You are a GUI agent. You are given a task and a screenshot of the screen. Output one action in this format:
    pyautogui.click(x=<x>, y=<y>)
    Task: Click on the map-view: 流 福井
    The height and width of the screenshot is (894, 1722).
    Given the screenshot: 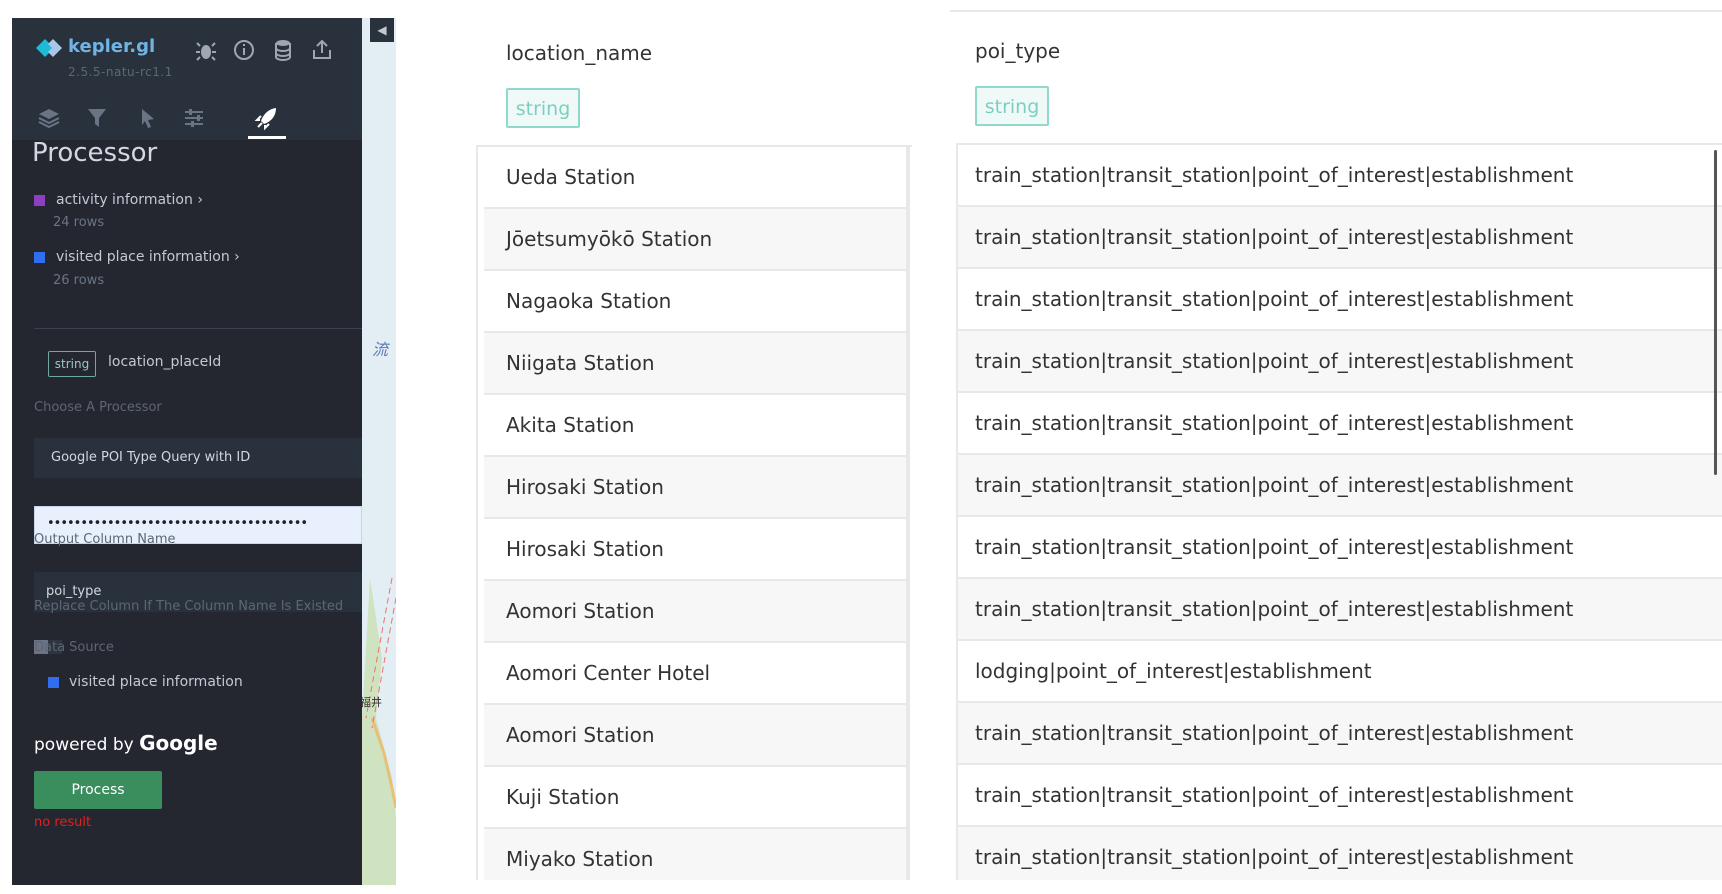 What is the action you would take?
    pyautogui.click(x=379, y=451)
    